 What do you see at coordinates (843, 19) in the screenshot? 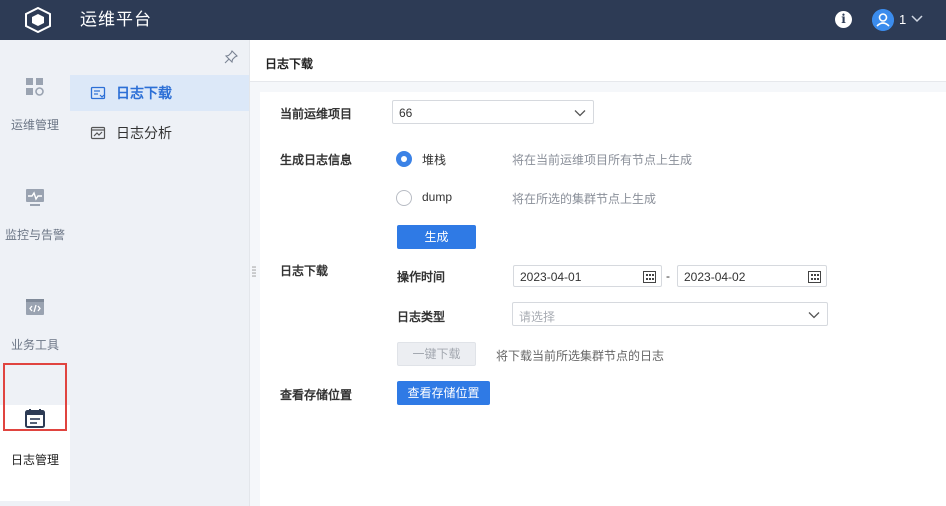
I see `info-icon: i` at bounding box center [843, 19].